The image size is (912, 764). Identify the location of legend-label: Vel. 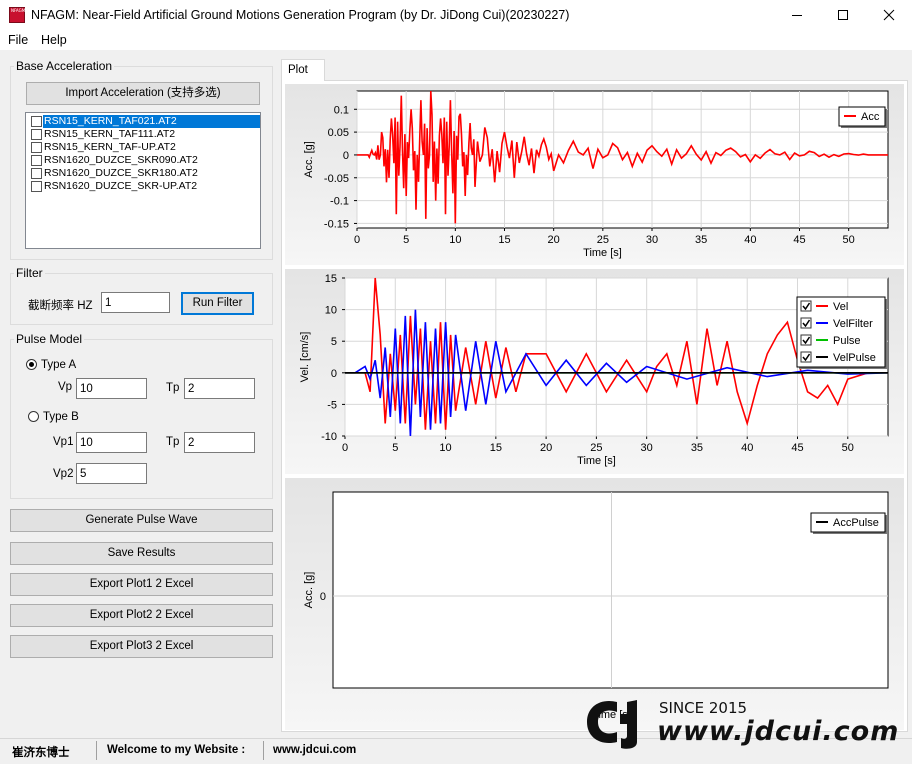
(840, 307).